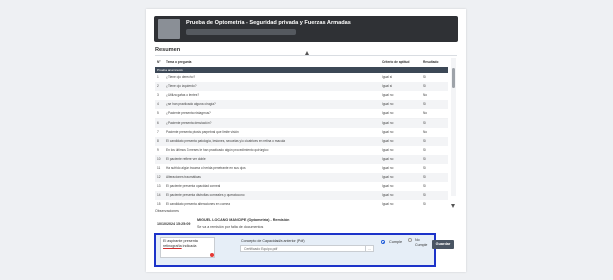  I want to click on observation-text: Se va a remisión por falta de documentos, so click(230, 227).